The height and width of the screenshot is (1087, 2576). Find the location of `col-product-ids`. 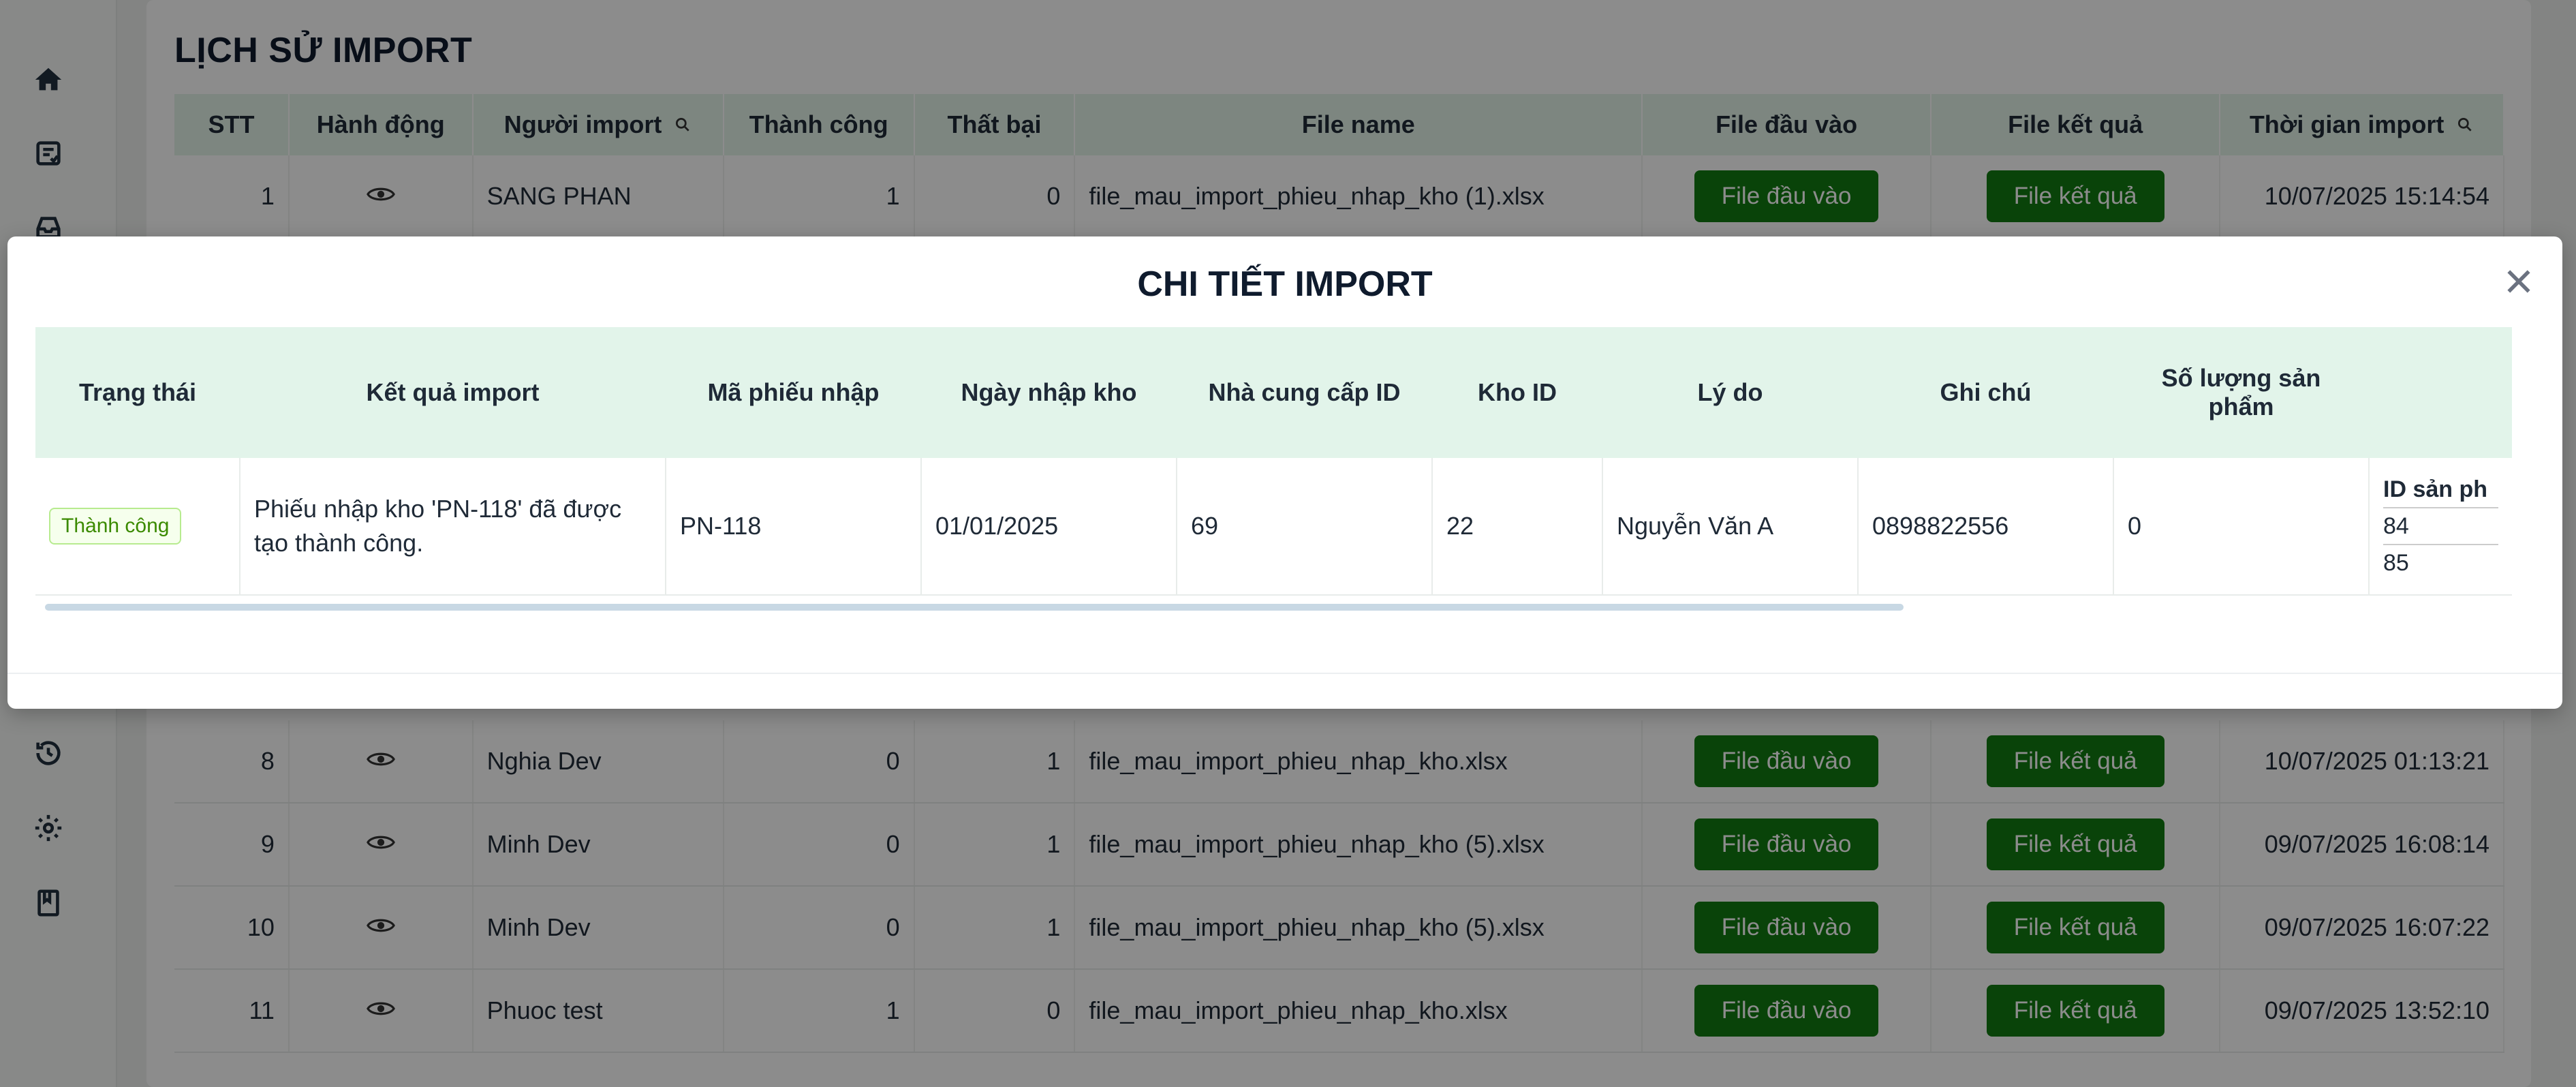

col-product-ids is located at coordinates (2440, 392).